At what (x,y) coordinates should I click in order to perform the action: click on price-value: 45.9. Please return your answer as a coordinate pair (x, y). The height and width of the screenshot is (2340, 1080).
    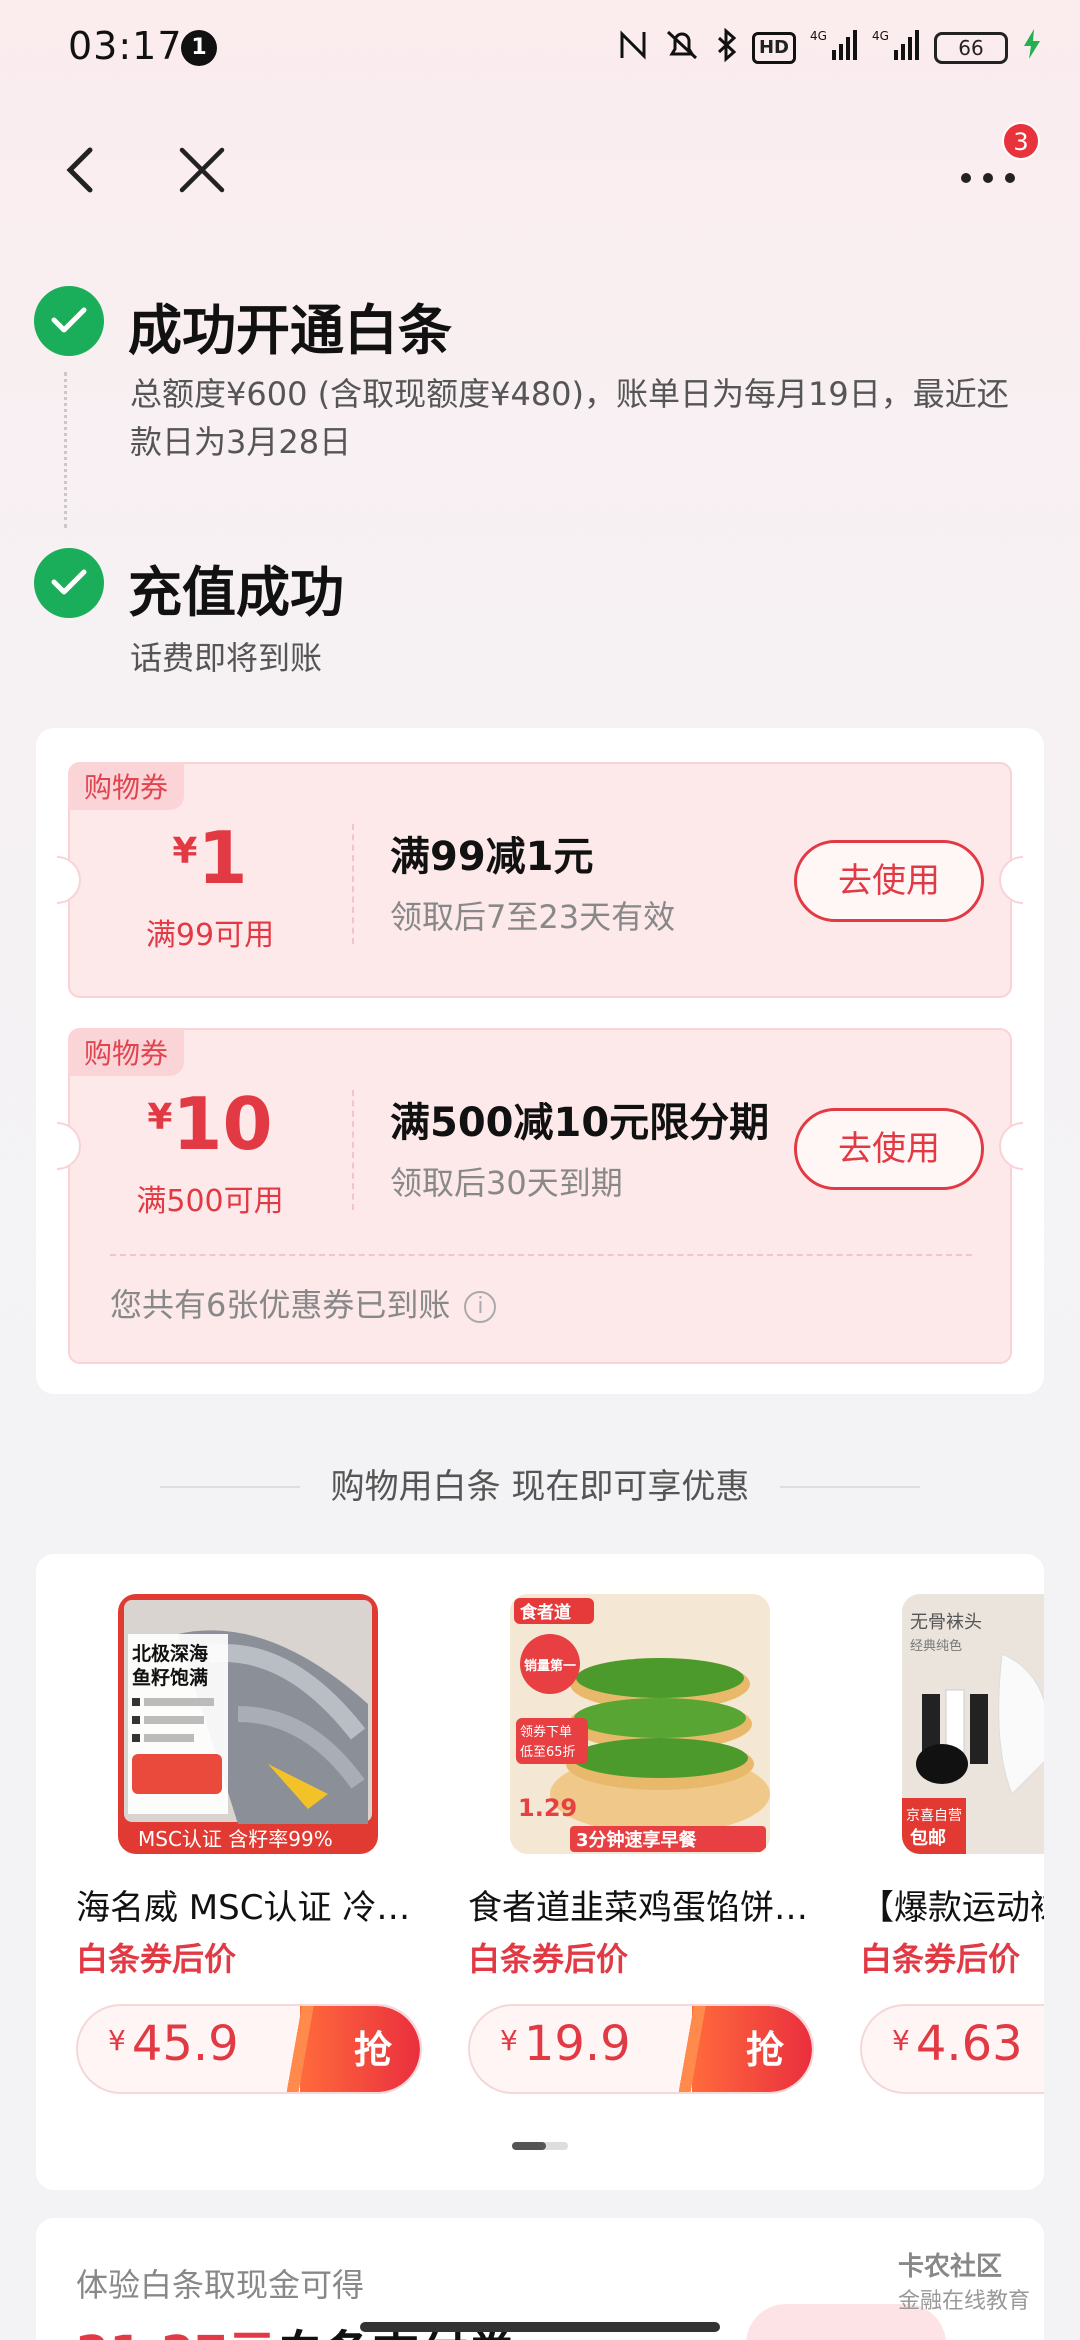
    Looking at the image, I should click on (185, 2044).